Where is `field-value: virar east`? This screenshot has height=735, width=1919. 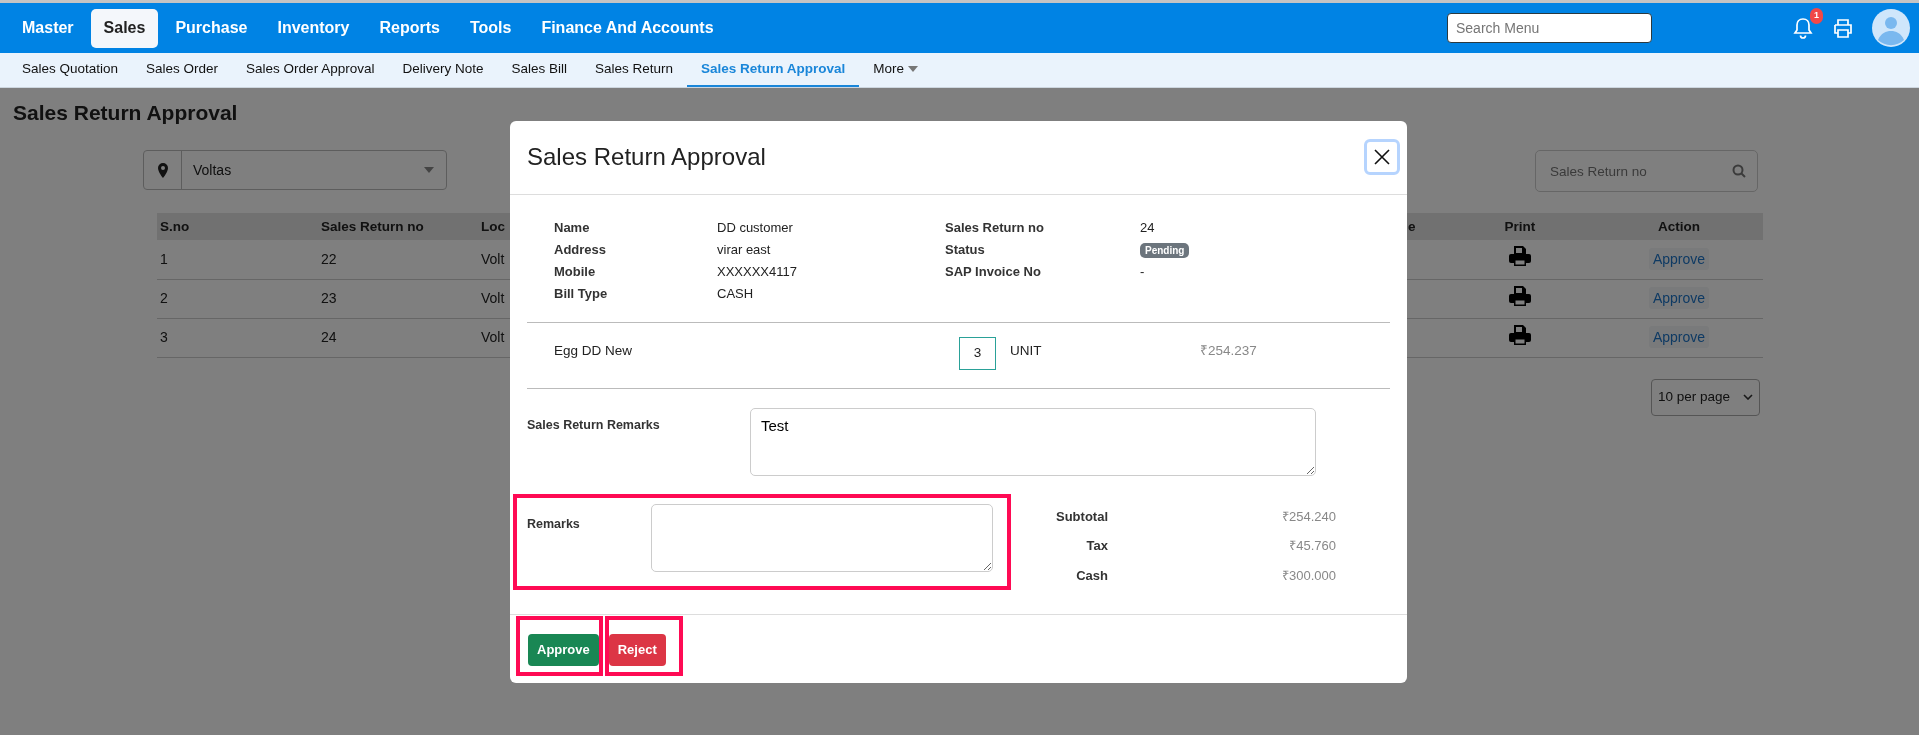 field-value: virar east is located at coordinates (744, 249).